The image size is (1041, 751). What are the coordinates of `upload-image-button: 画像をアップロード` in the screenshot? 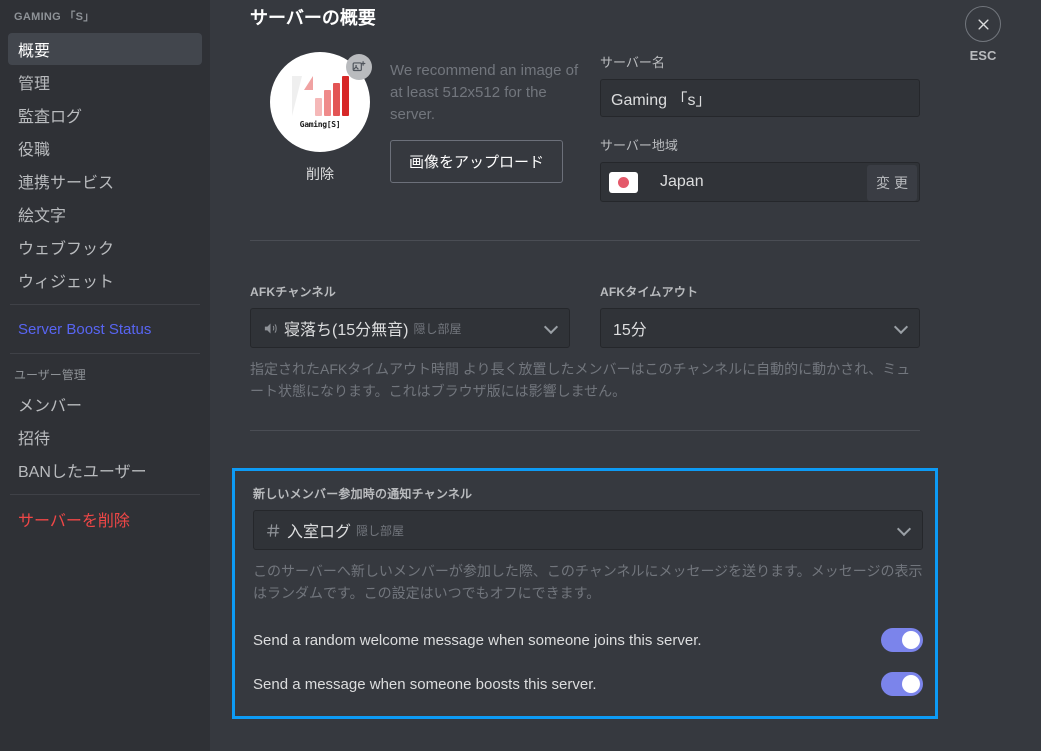 It's located at (477, 161).